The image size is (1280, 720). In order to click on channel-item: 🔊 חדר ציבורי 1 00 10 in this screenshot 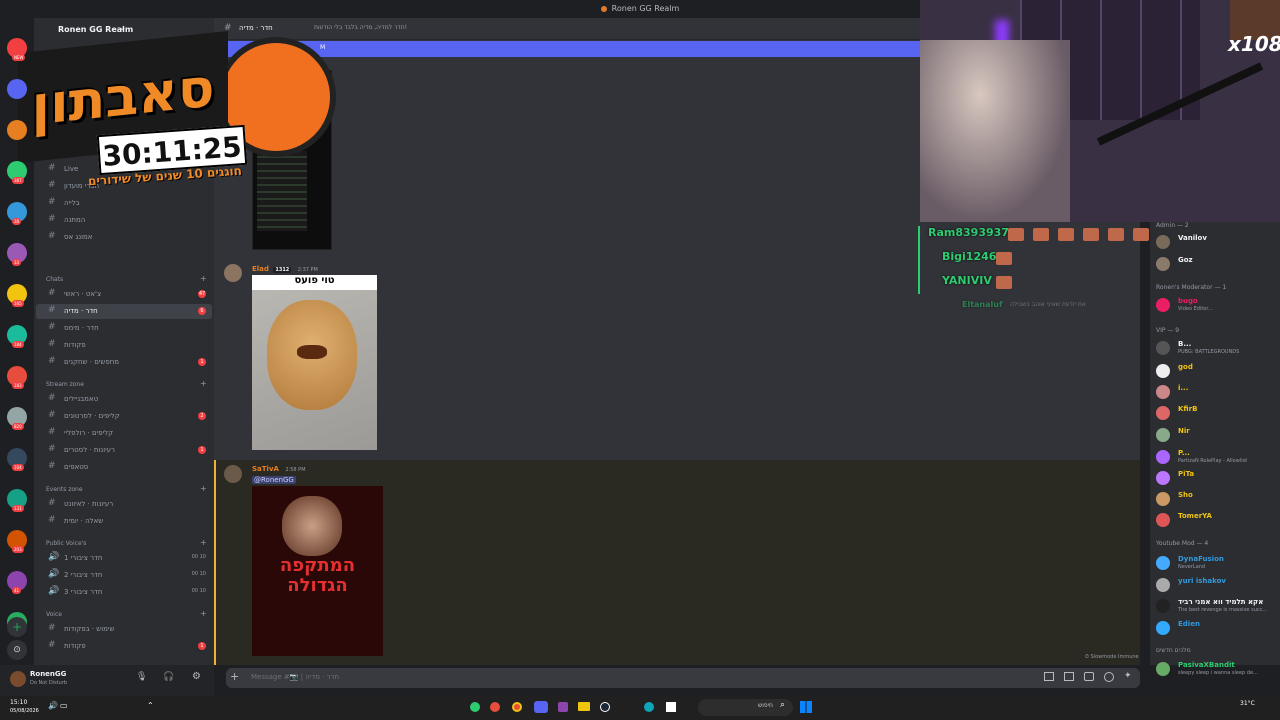, I will do `click(124, 558)`.